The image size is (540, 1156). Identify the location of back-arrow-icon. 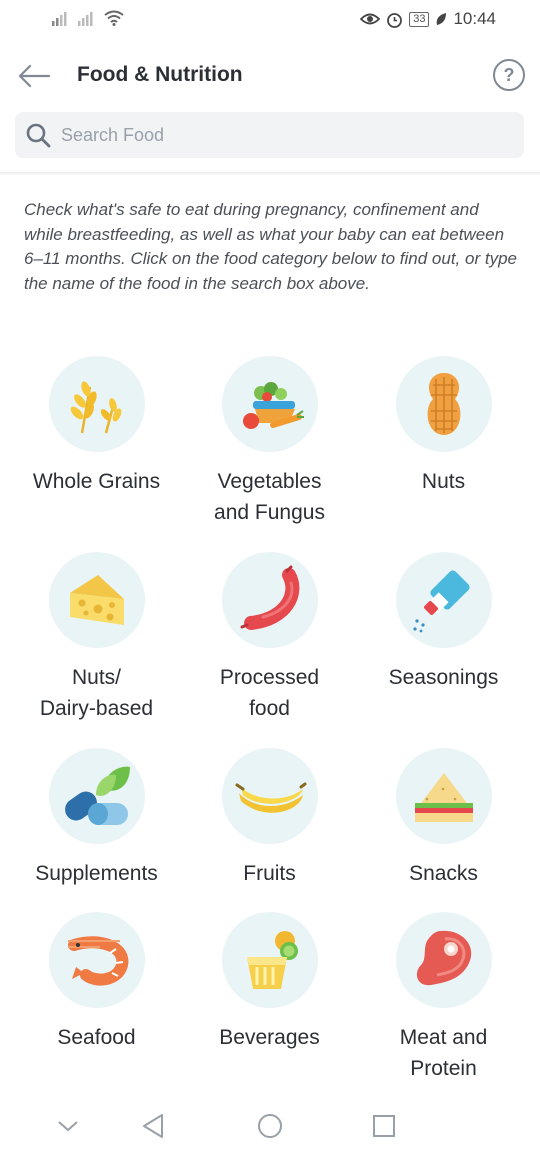
(34, 76).